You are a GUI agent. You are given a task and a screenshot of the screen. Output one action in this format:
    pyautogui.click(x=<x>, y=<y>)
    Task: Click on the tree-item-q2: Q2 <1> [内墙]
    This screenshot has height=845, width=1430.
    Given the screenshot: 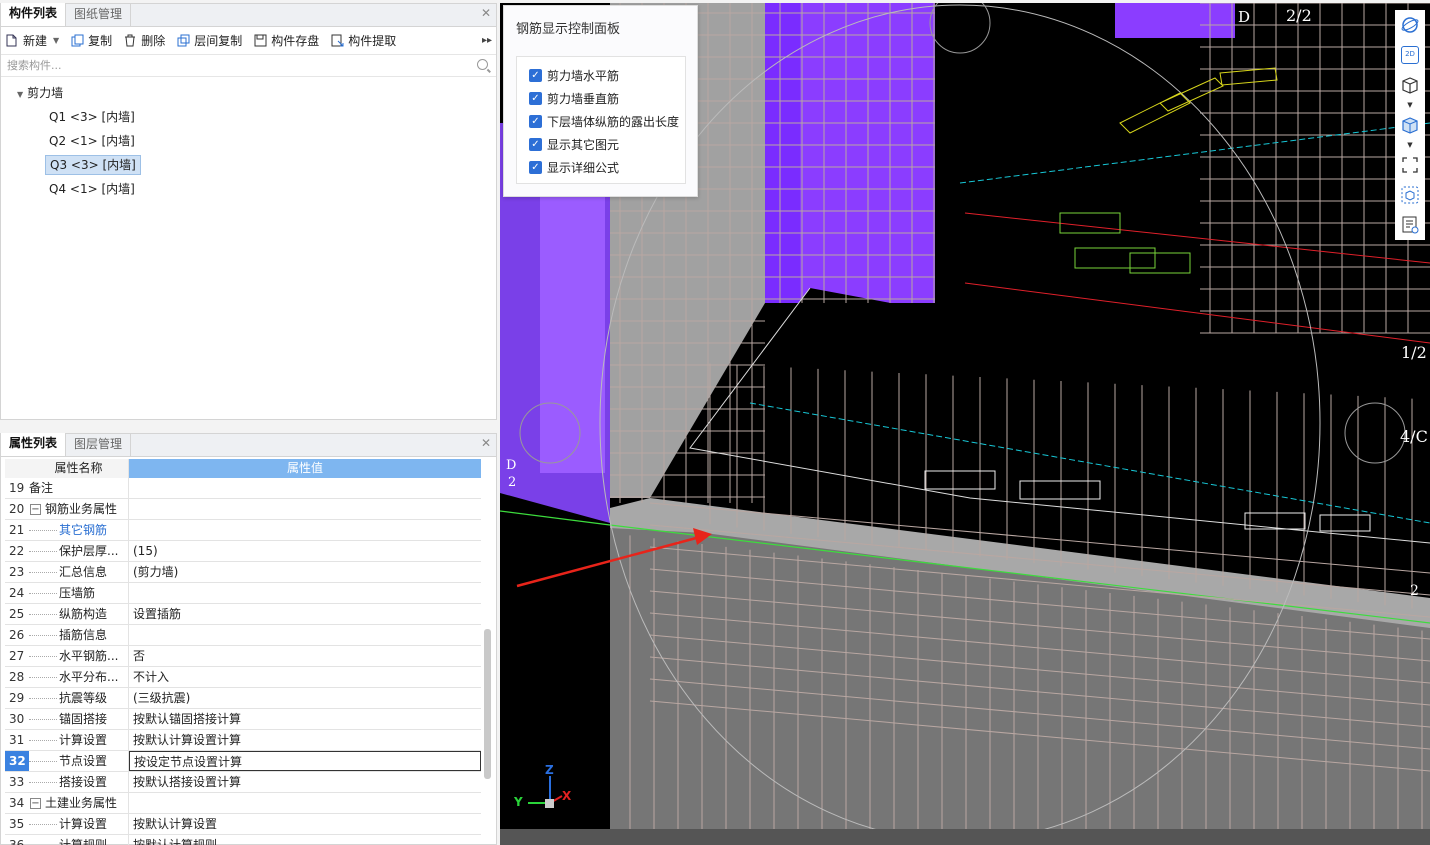 What is the action you would take?
    pyautogui.click(x=248, y=141)
    